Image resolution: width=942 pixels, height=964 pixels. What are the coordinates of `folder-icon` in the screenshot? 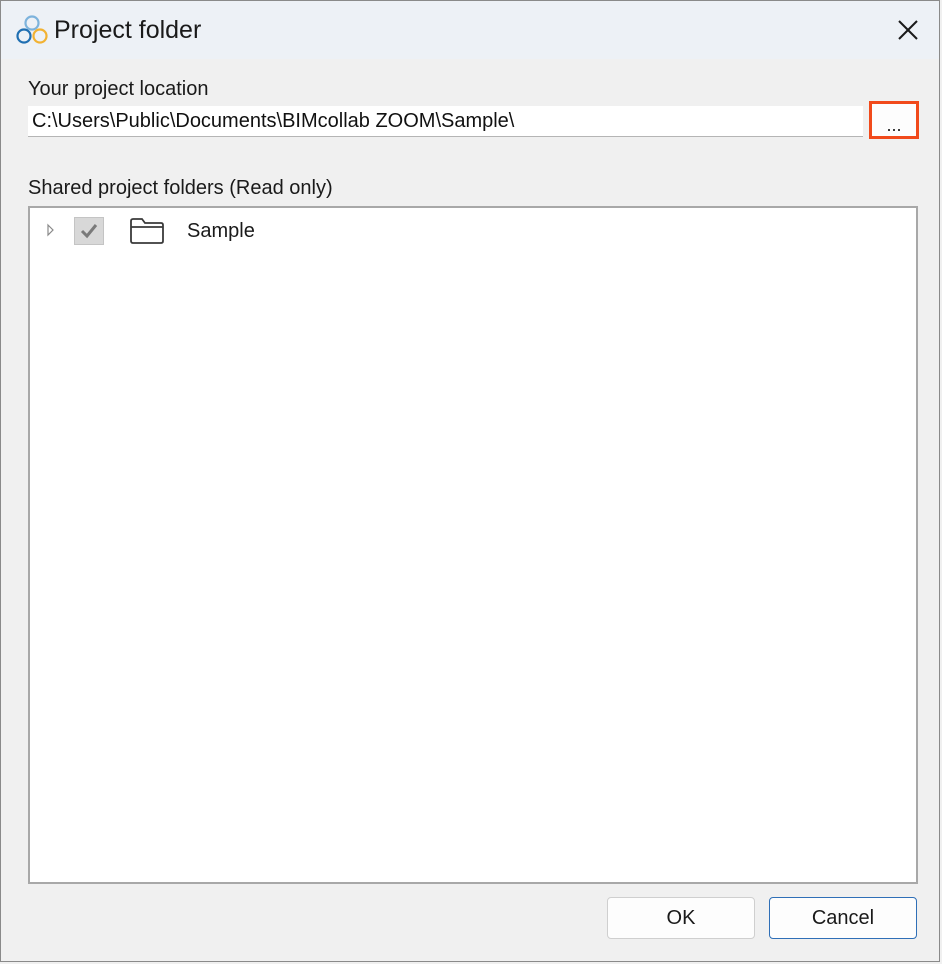 It's located at (147, 231).